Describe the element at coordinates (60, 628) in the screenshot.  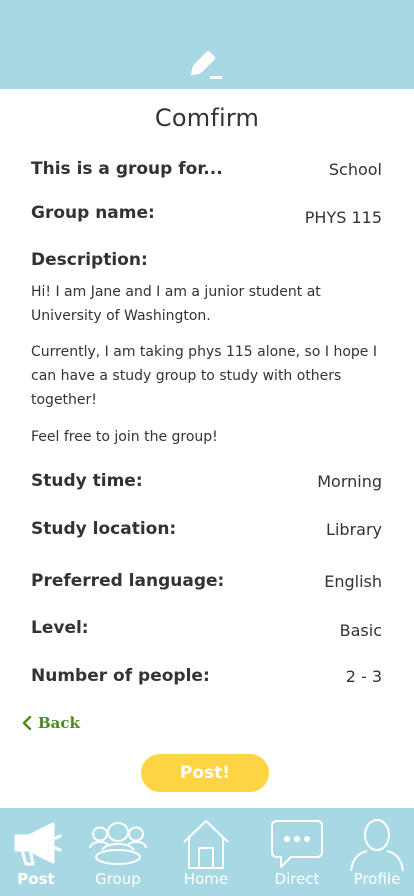
I see `level-label: Level:` at that location.